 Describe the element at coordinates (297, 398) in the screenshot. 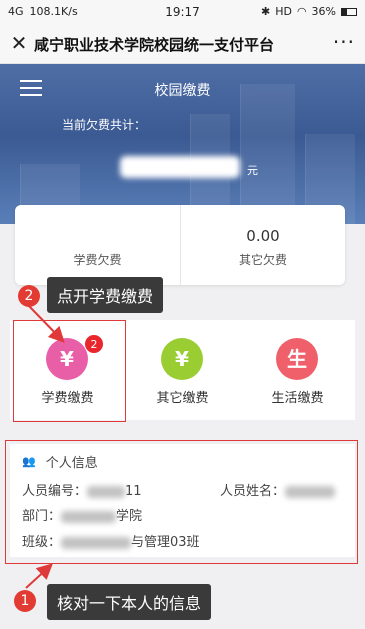

I see `service-living-label: 生活缴费` at that location.